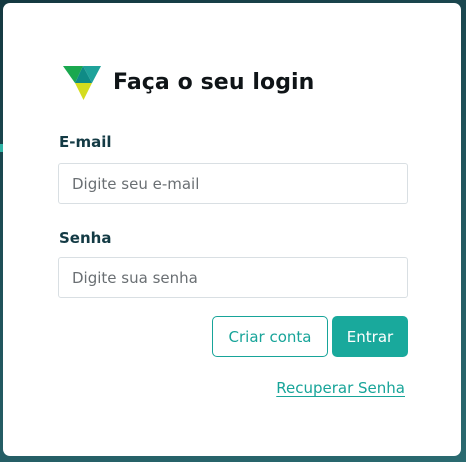  I want to click on login-button: Entrar, so click(370, 336).